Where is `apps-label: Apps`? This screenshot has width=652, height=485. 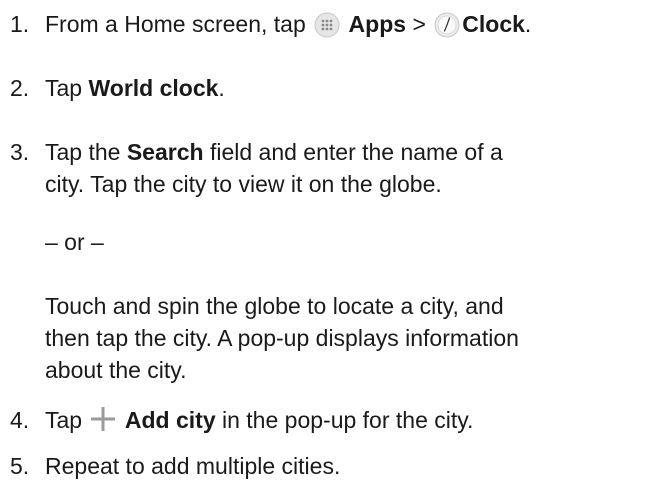 apps-label: Apps is located at coordinates (377, 24).